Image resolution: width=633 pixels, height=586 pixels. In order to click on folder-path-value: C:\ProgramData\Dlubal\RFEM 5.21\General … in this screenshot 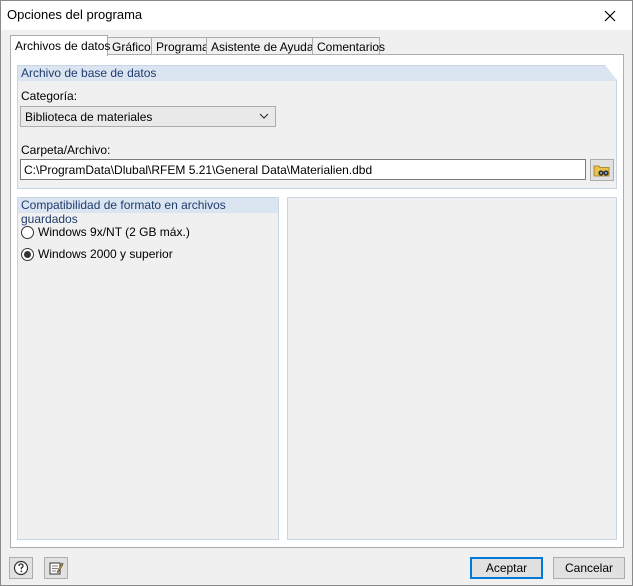, I will do `click(198, 170)`.